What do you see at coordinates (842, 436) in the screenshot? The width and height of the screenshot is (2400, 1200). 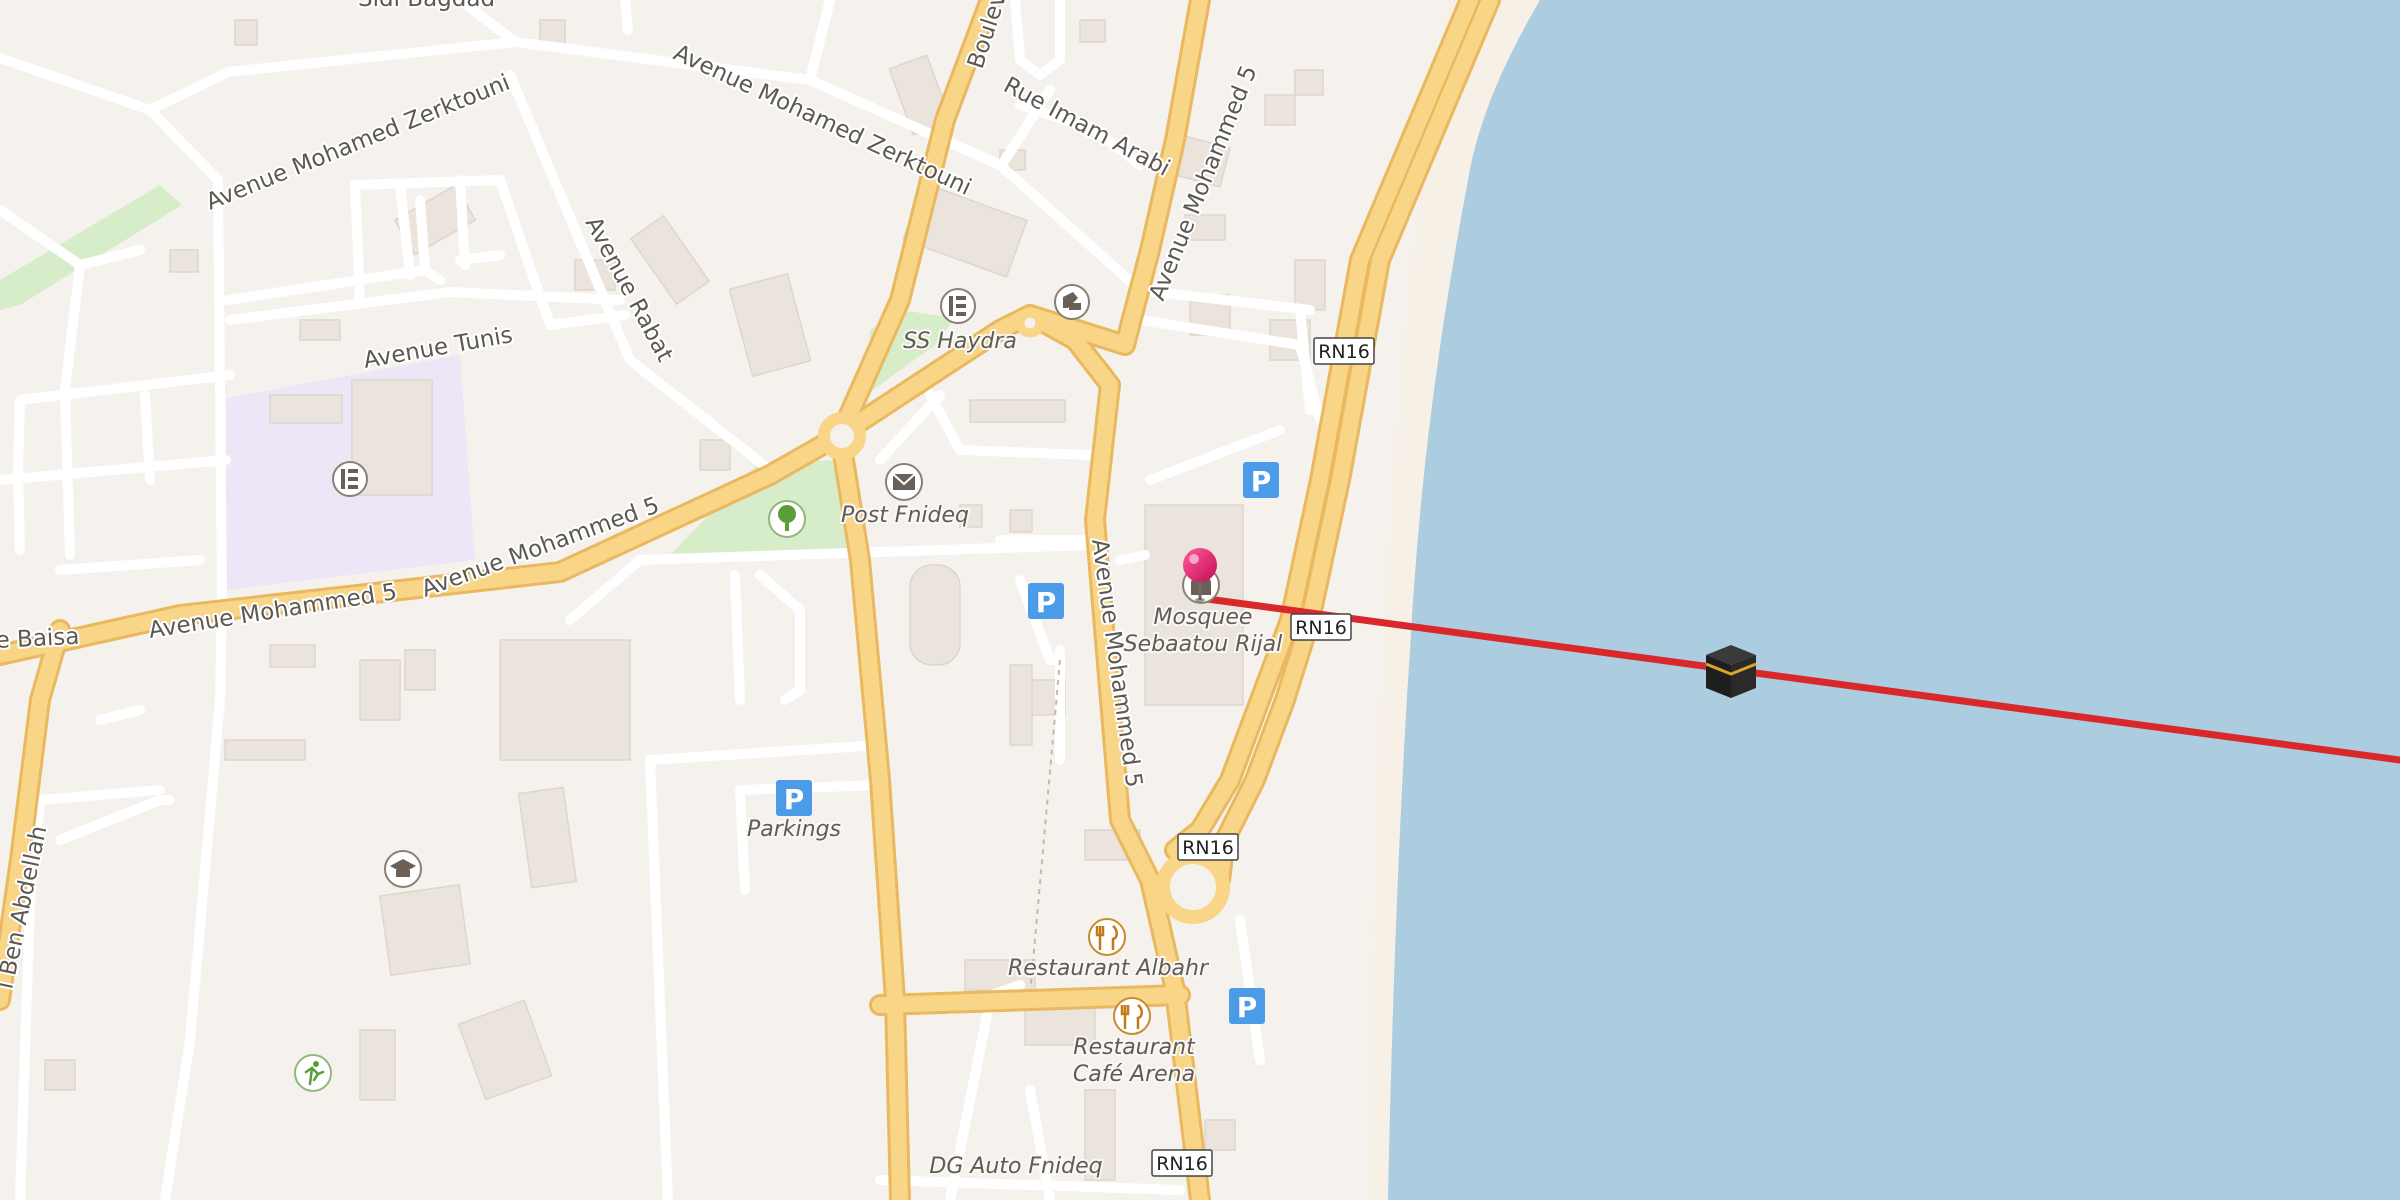 I see `roundabout-west` at bounding box center [842, 436].